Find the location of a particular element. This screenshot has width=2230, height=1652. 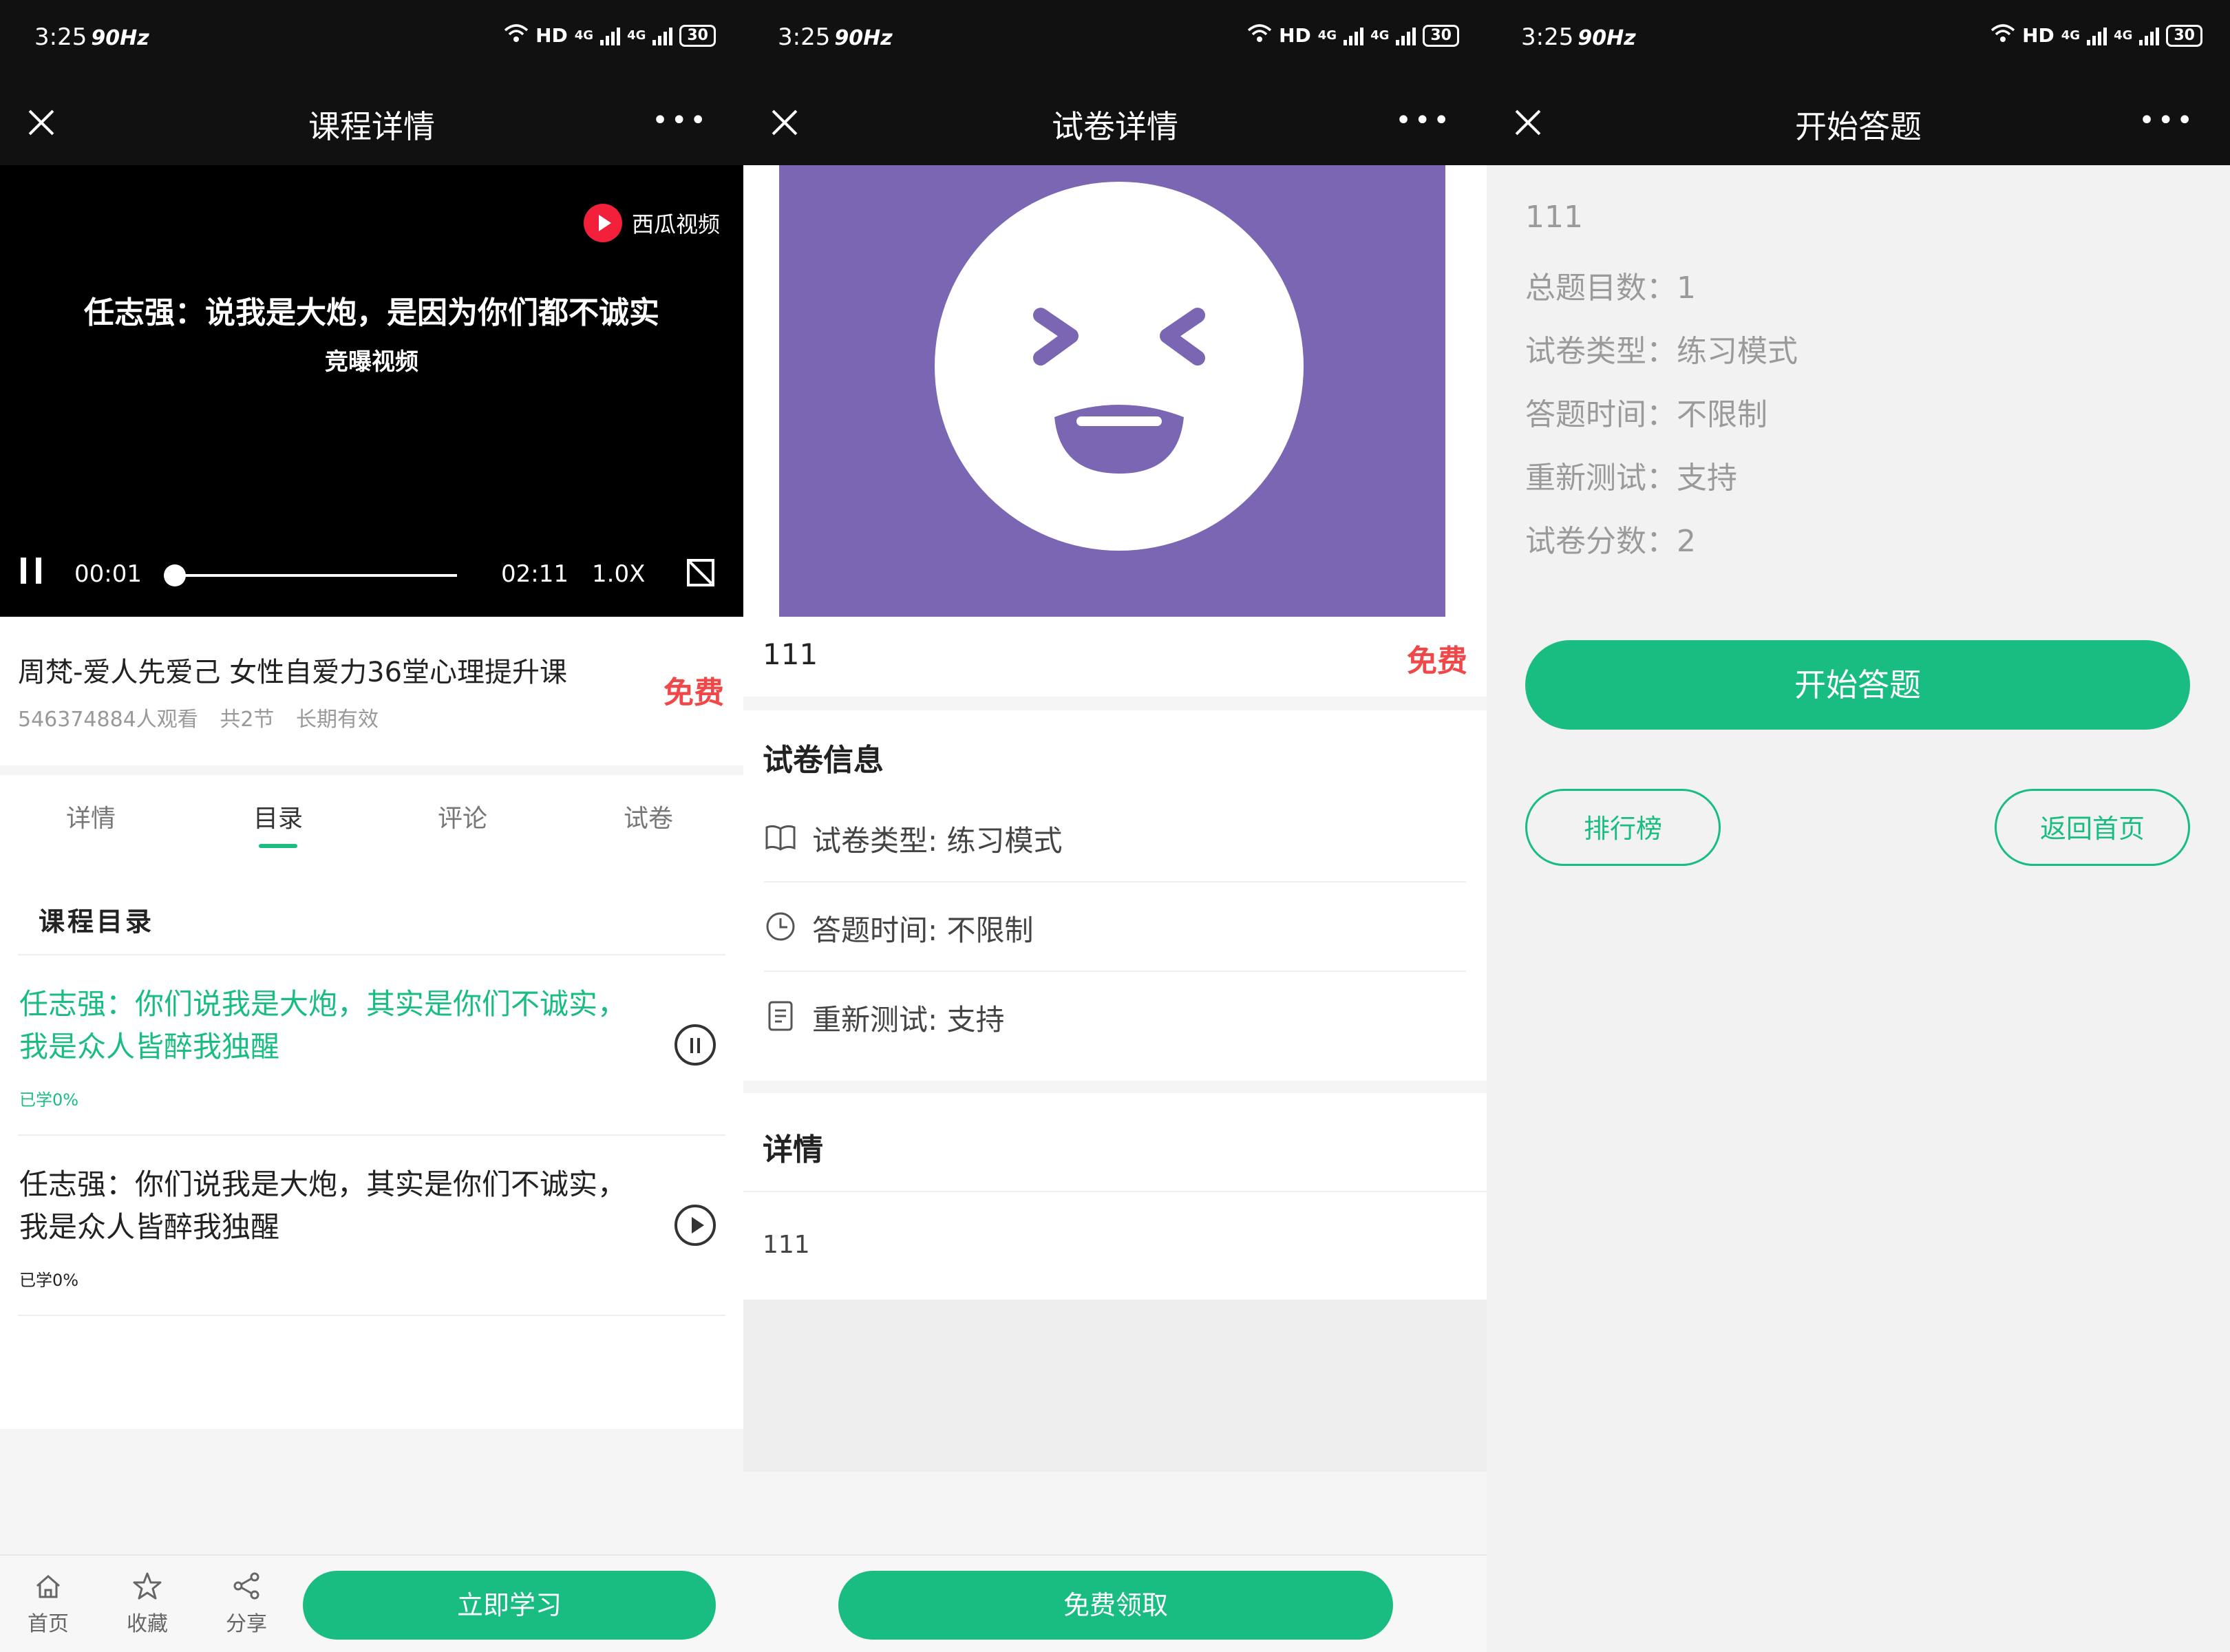

exam-score: 试卷分数：2 is located at coordinates (1610, 542).